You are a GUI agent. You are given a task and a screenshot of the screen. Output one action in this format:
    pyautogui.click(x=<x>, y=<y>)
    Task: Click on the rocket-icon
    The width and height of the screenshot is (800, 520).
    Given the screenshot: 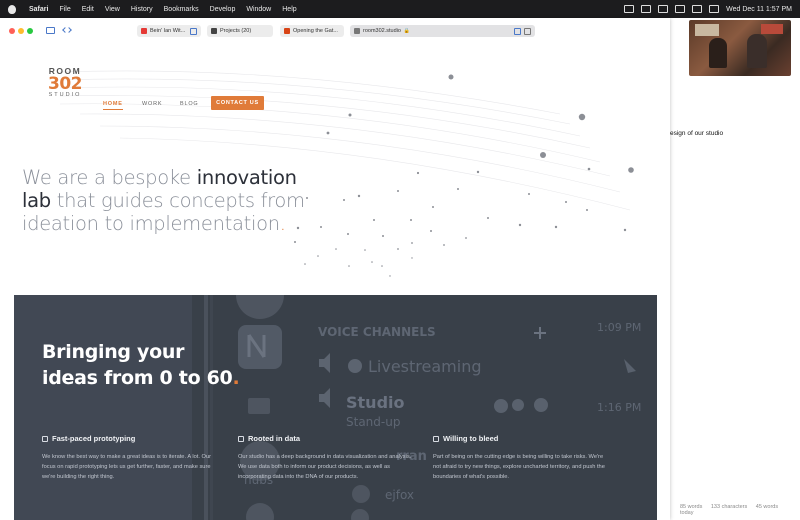 What is the action you would take?
    pyautogui.click(x=45, y=438)
    